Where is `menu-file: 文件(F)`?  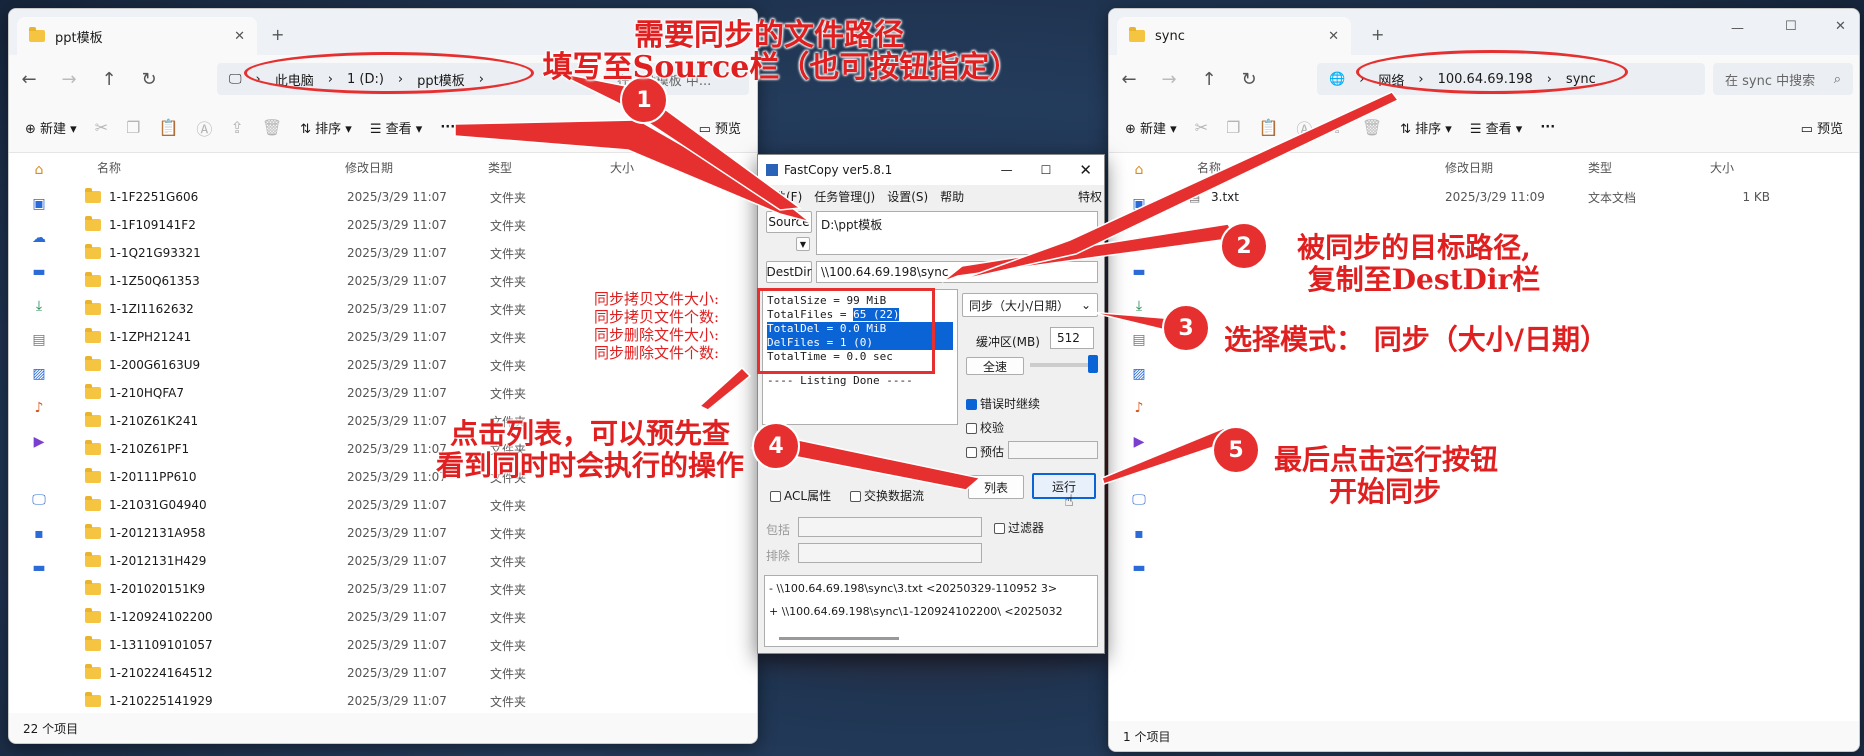 menu-file: 文件(F) is located at coordinates (782, 196).